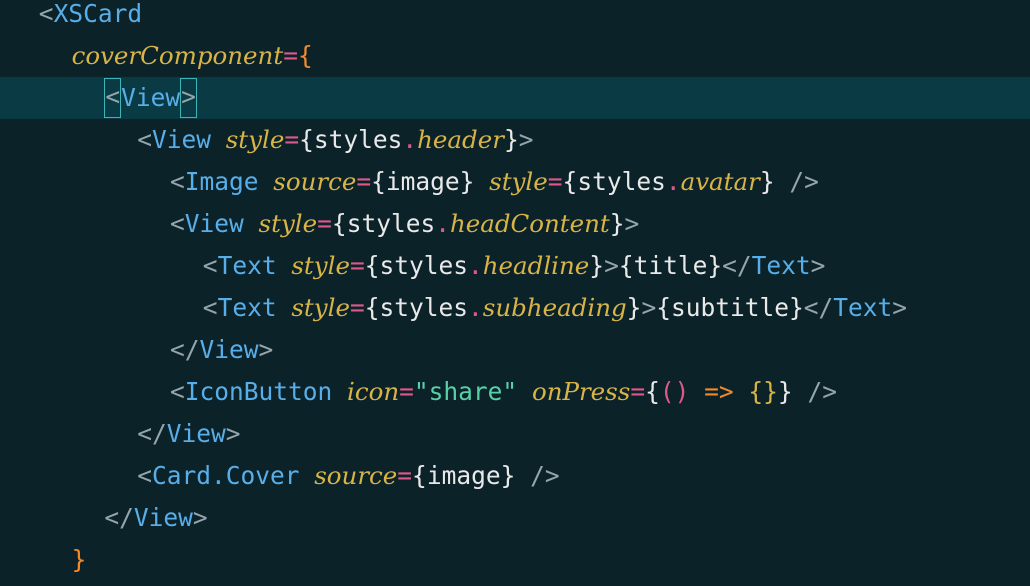 The height and width of the screenshot is (586, 1030). I want to click on code-token-brace-orange: }, so click(79, 559).